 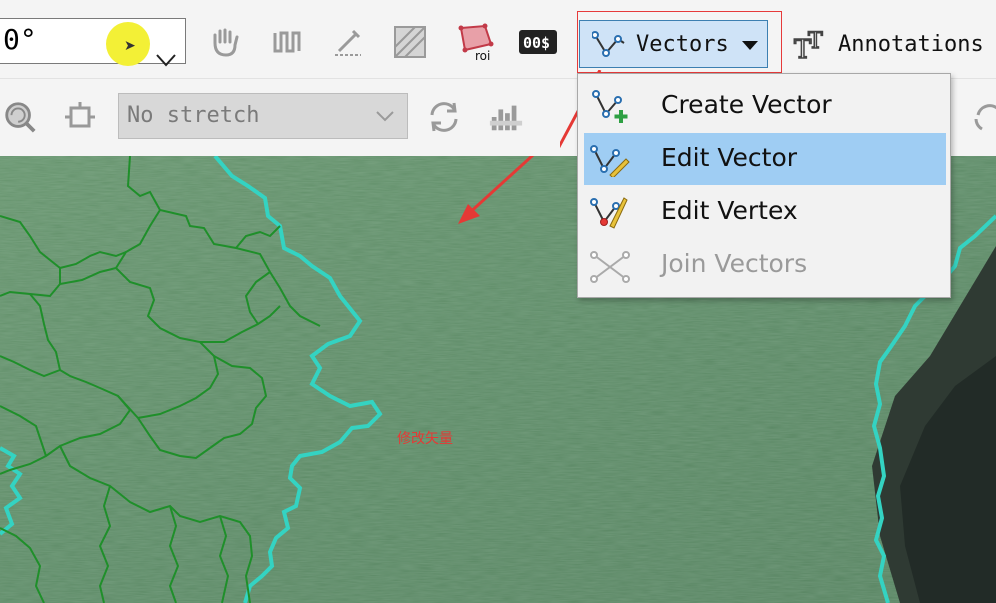 What do you see at coordinates (815, 41) in the screenshot?
I see `svg-text: T` at bounding box center [815, 41].